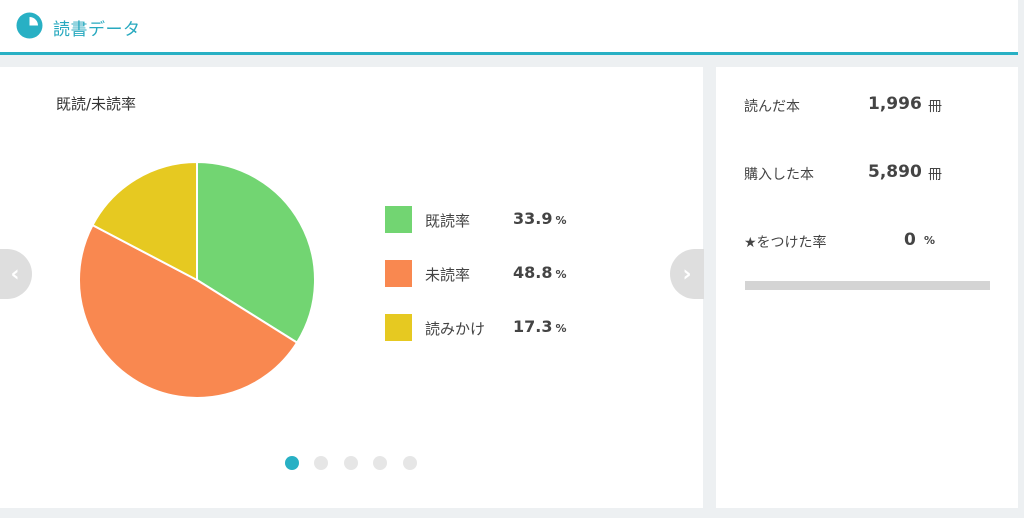 The image size is (1024, 518). I want to click on legend-value: 48.8%, so click(540, 272).